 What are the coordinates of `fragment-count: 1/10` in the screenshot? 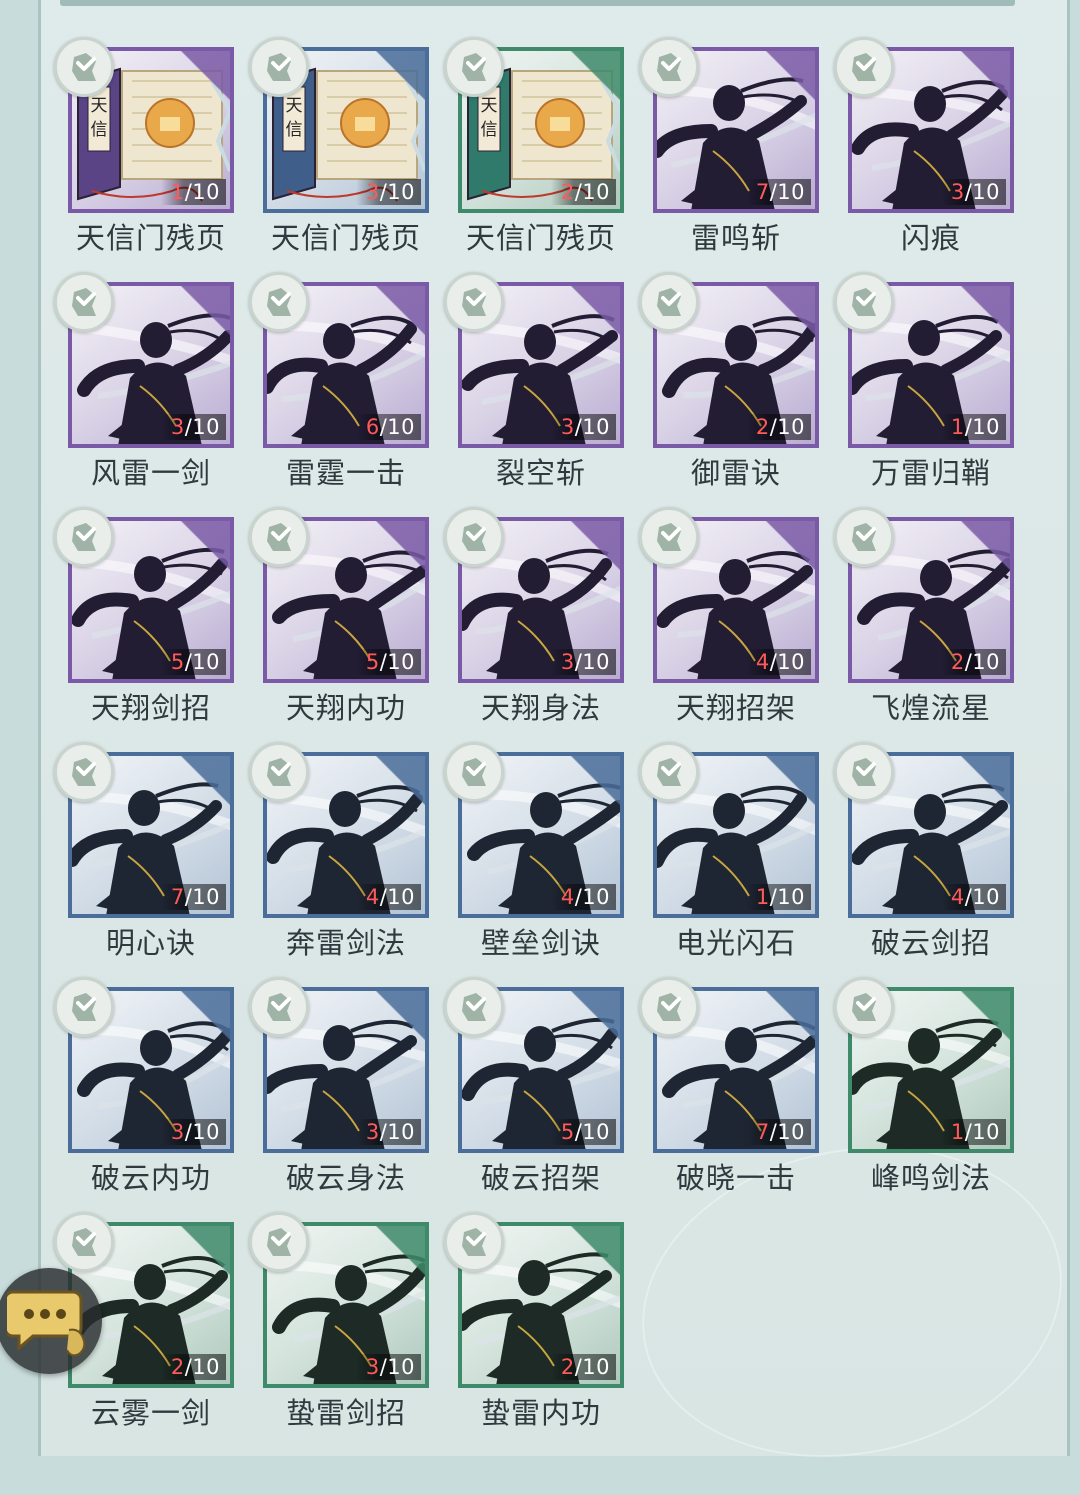 It's located at (973, 1132).